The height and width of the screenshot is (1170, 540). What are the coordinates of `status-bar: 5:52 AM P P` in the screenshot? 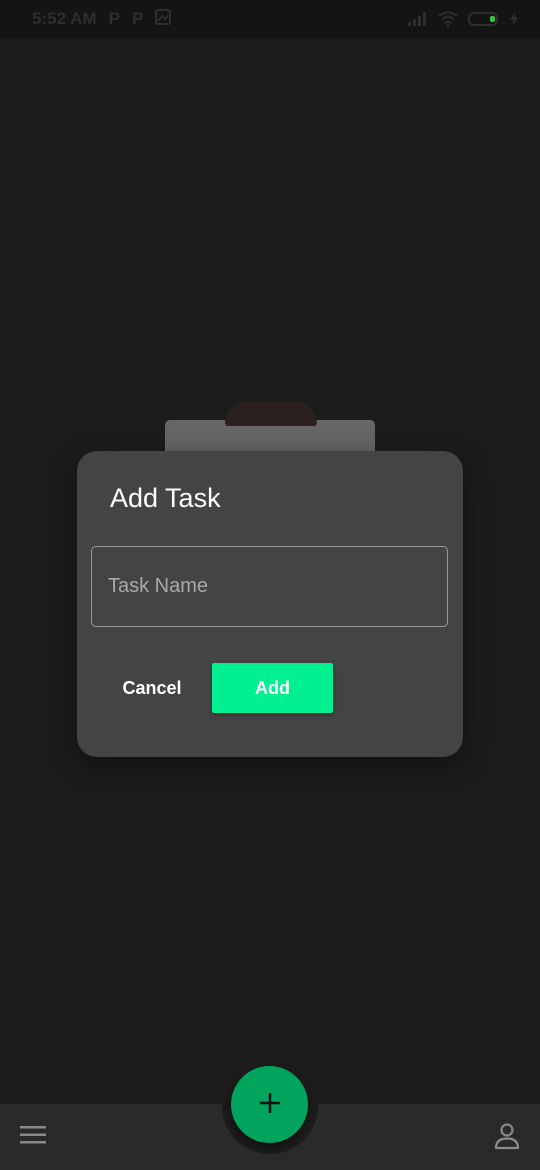 It's located at (270, 19).